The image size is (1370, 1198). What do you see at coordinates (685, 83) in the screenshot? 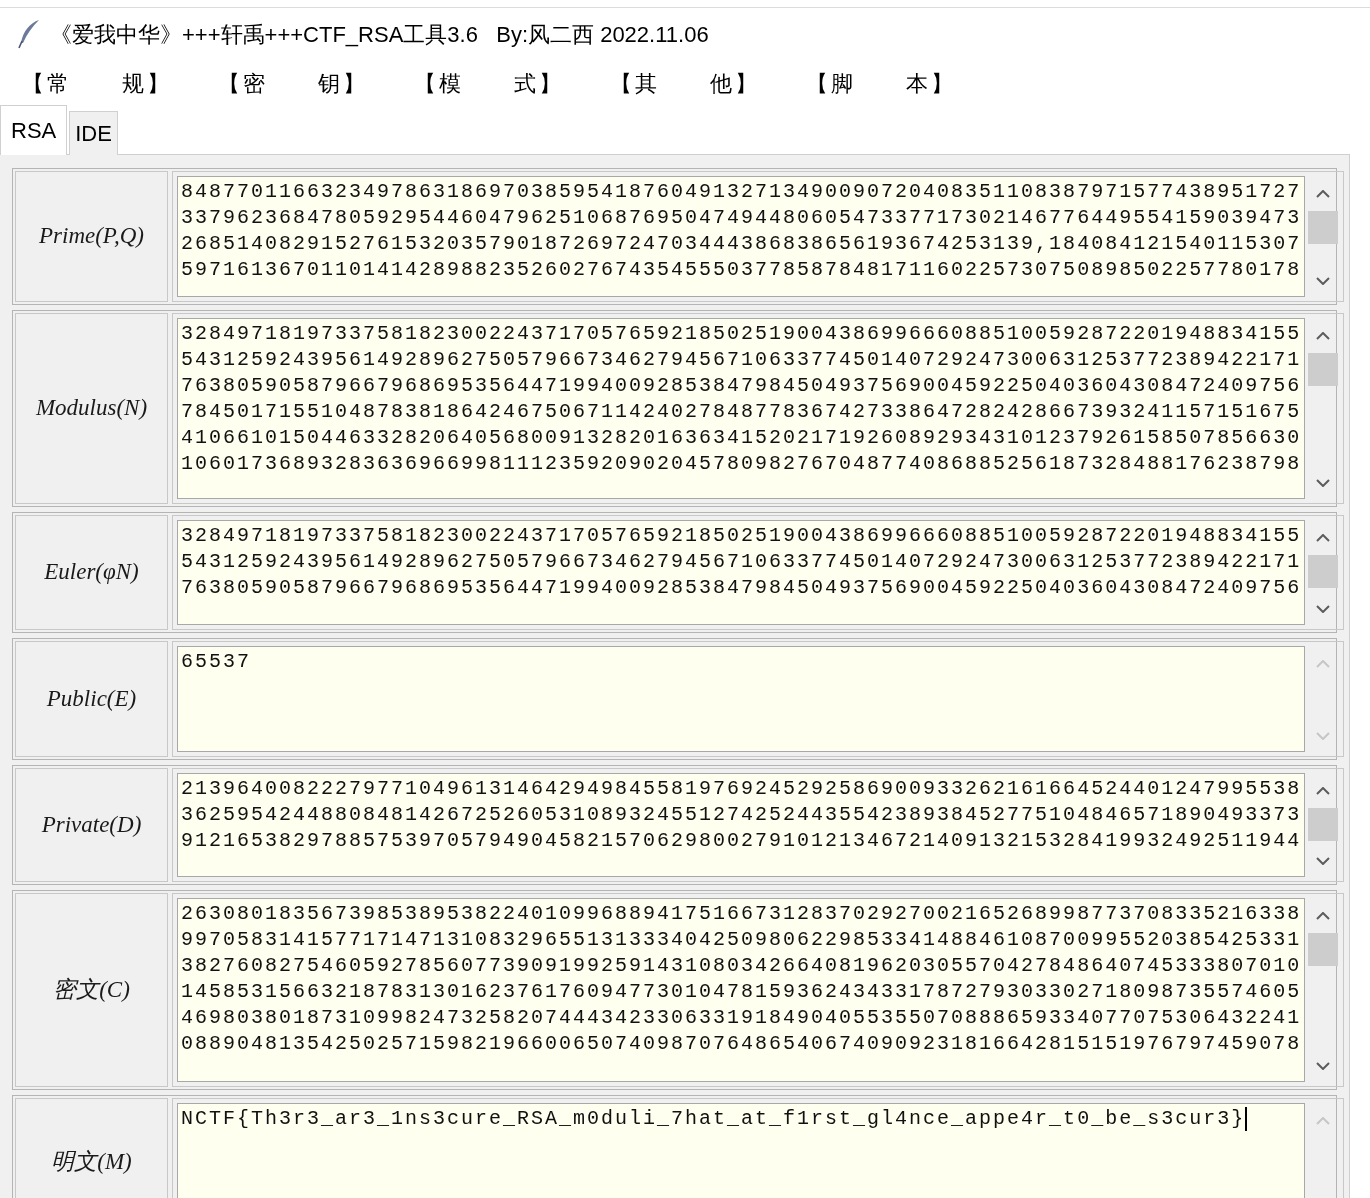
I see `menu-item: 【其 他】` at bounding box center [685, 83].